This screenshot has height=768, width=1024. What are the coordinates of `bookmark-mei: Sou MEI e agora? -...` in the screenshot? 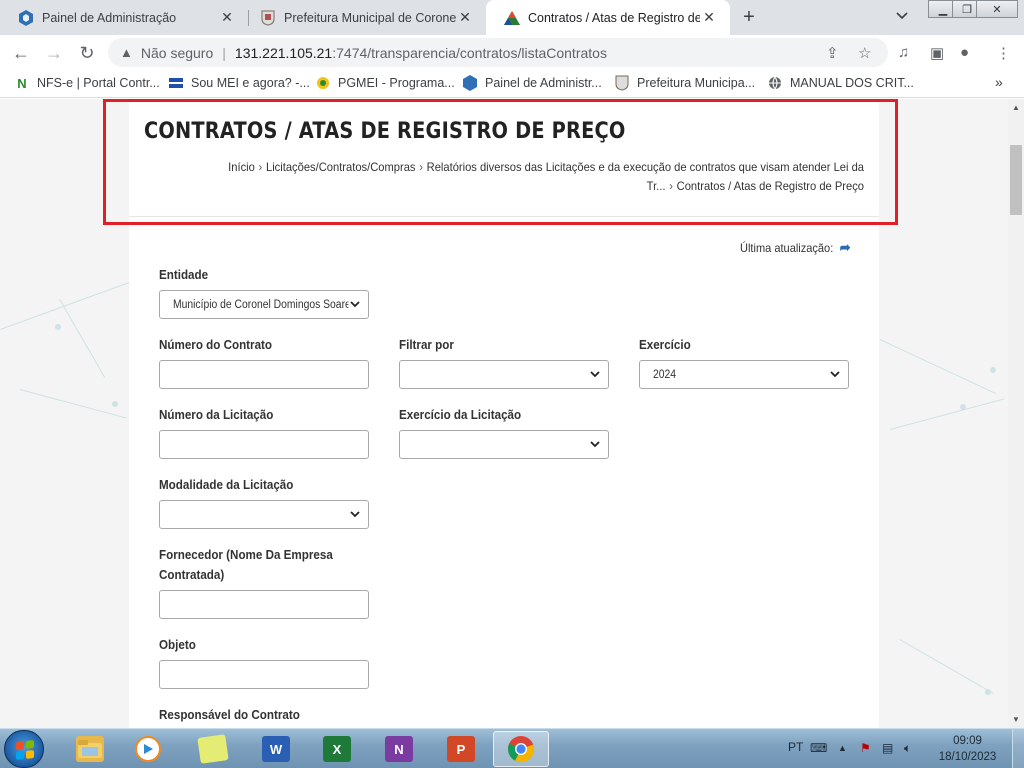 It's located at (239, 83).